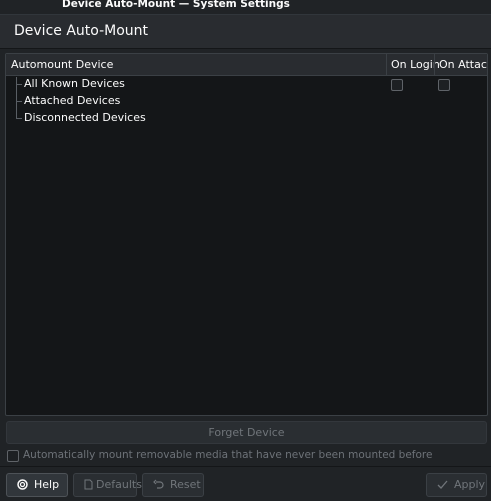 Image resolution: width=491 pixels, height=501 pixels. I want to click on tree-row-all-known: All Known Devices, so click(246, 84).